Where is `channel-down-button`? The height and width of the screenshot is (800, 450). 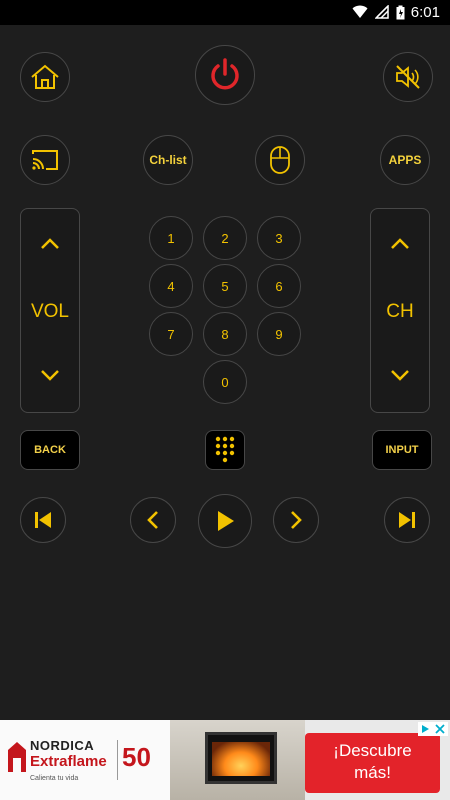 channel-down-button is located at coordinates (400, 376).